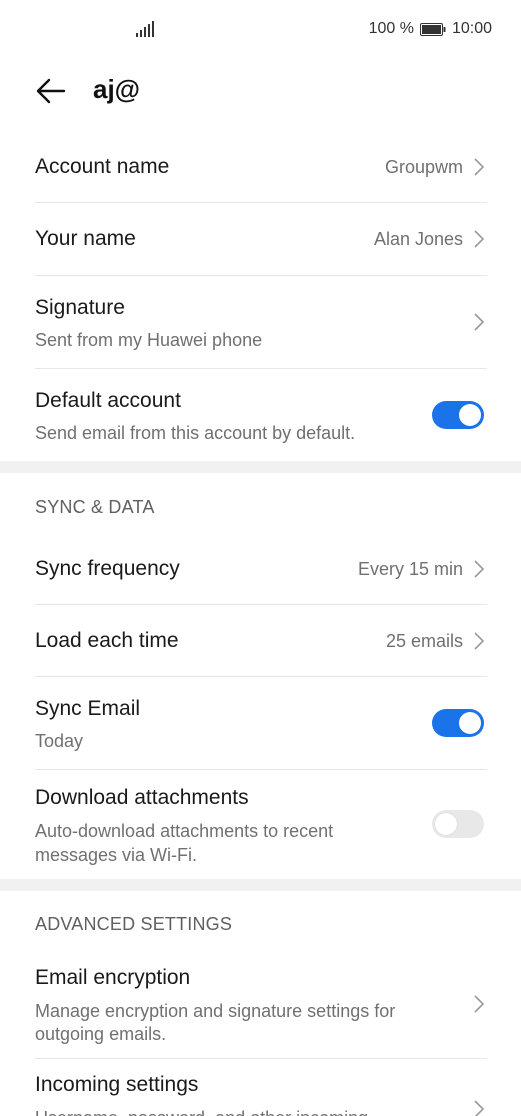 The height and width of the screenshot is (1116, 521). I want to click on status-right: 100 % 10:00, so click(430, 29).